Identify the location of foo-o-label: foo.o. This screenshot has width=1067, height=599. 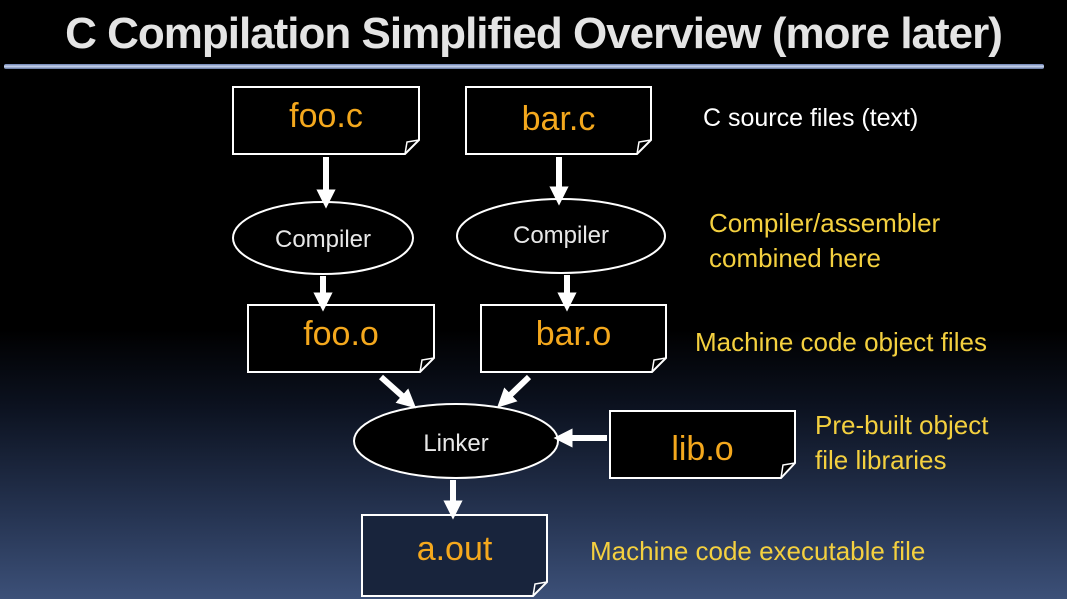
(341, 333).